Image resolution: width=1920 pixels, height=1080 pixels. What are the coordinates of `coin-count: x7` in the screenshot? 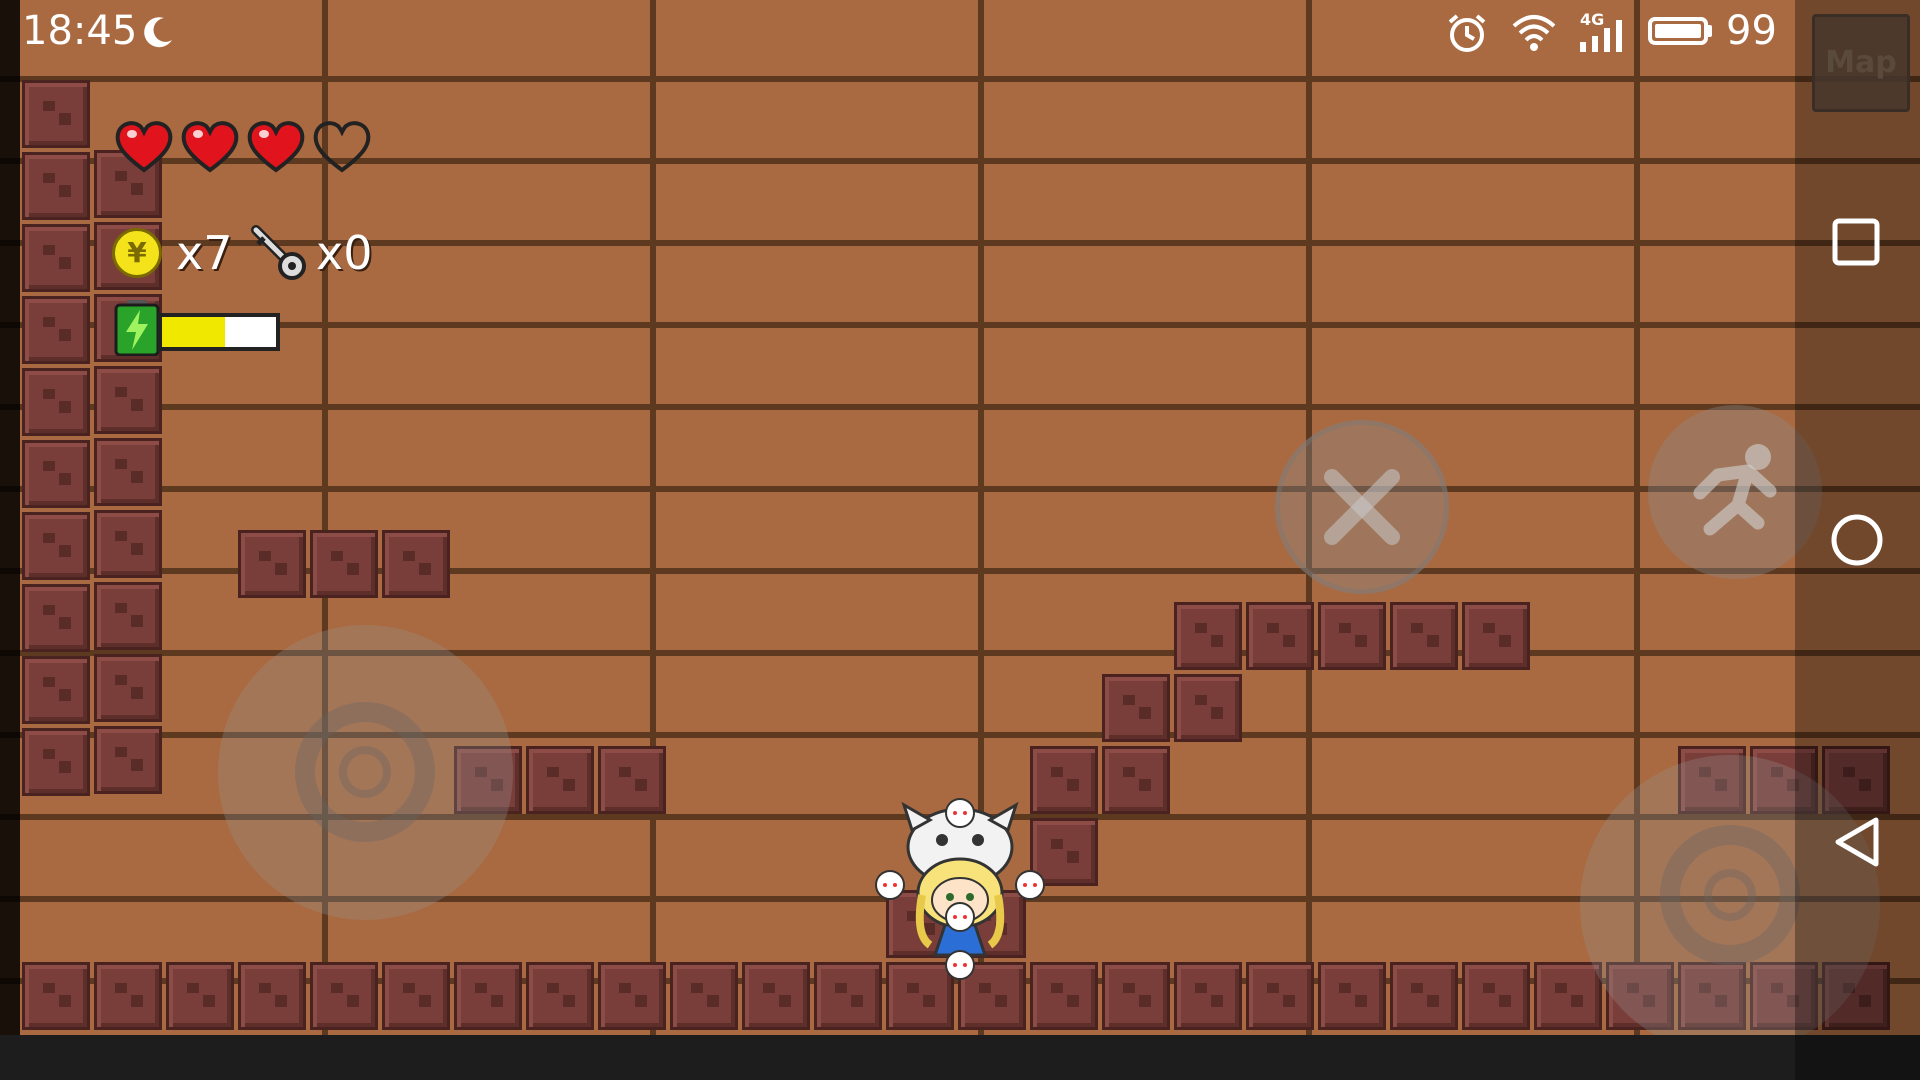 It's located at (204, 253).